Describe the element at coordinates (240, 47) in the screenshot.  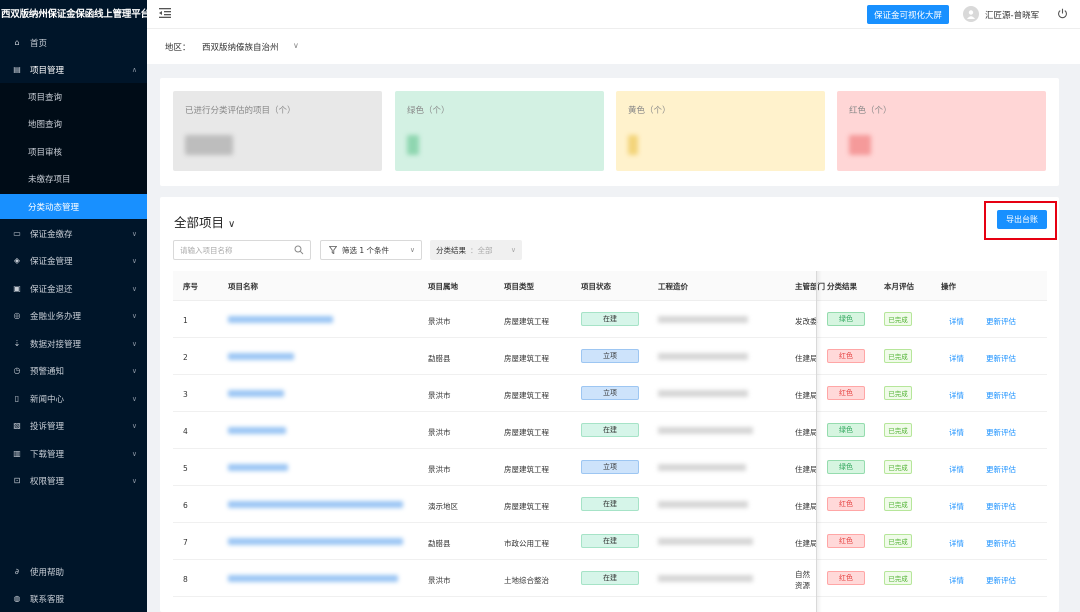
I see `region-select: 西双版纳傣族自治州` at that location.